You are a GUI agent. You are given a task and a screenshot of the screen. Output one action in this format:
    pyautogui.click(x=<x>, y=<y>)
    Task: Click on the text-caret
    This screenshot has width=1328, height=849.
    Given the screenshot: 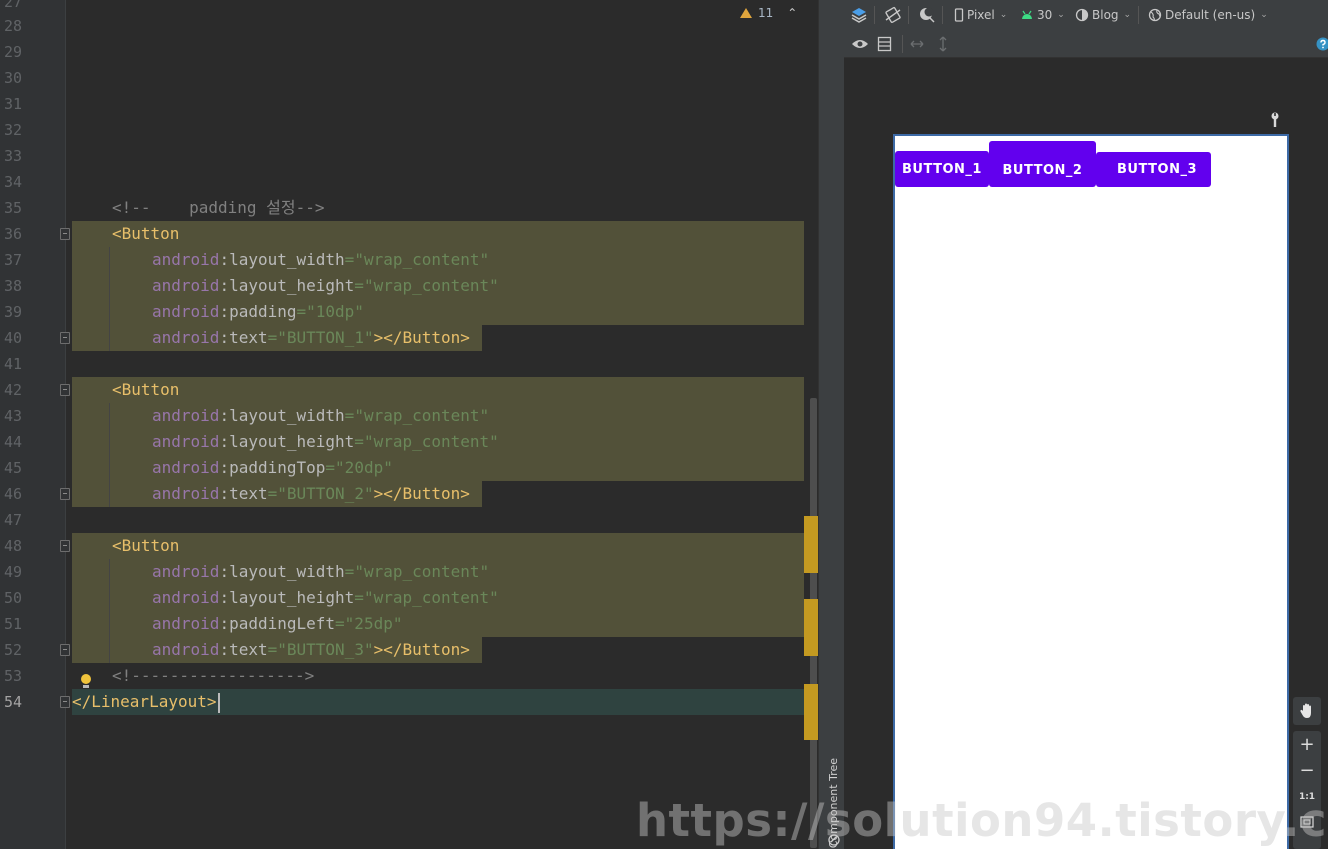 What is the action you would take?
    pyautogui.click(x=218, y=702)
    